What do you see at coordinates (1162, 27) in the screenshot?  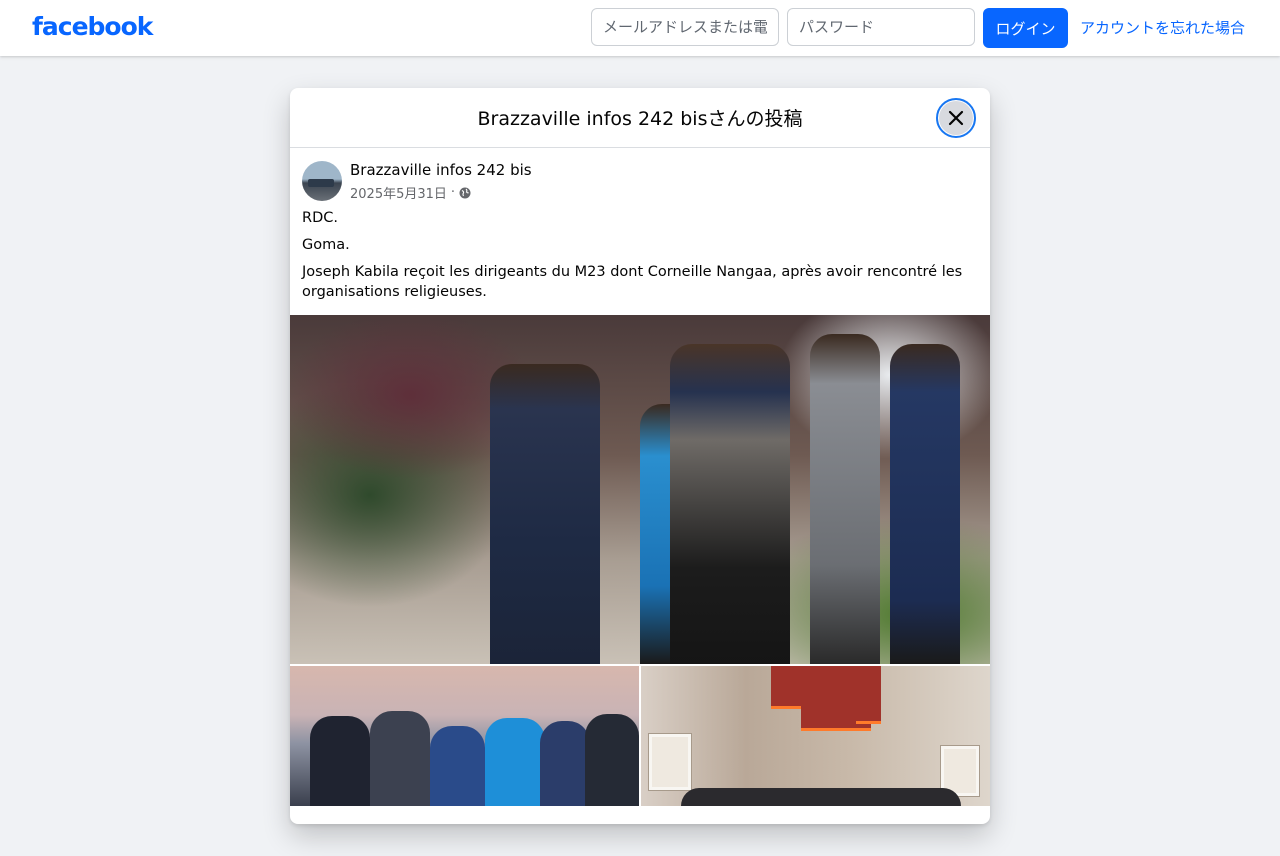 I see `forgot-account-link: アカウントを忘れた場合` at bounding box center [1162, 27].